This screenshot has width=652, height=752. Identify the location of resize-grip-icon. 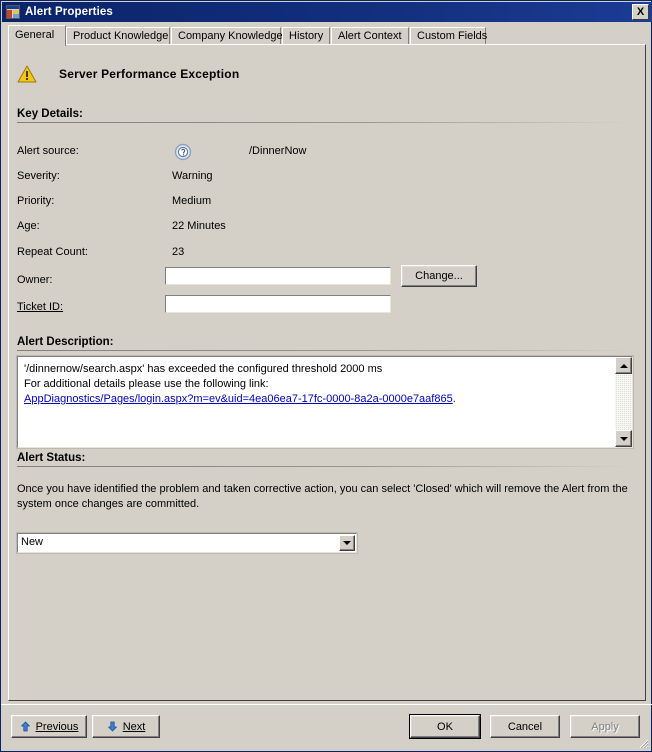
(643, 743).